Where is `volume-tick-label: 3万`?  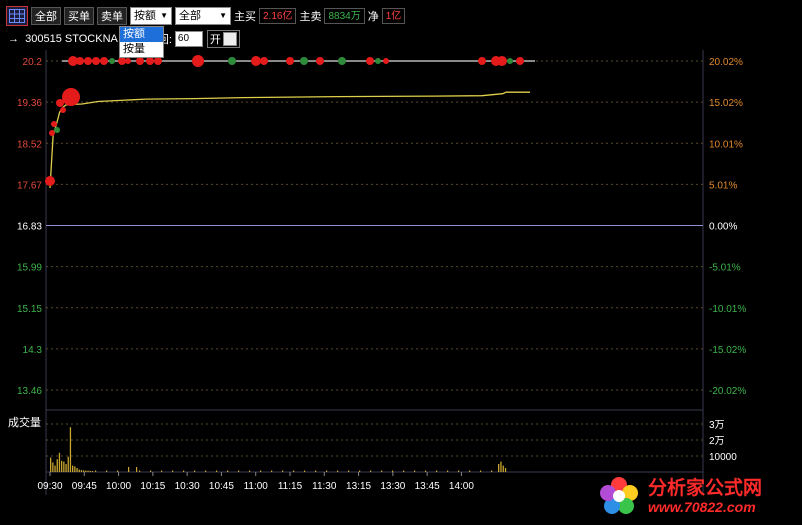
volume-tick-label: 3万 is located at coordinates (717, 425).